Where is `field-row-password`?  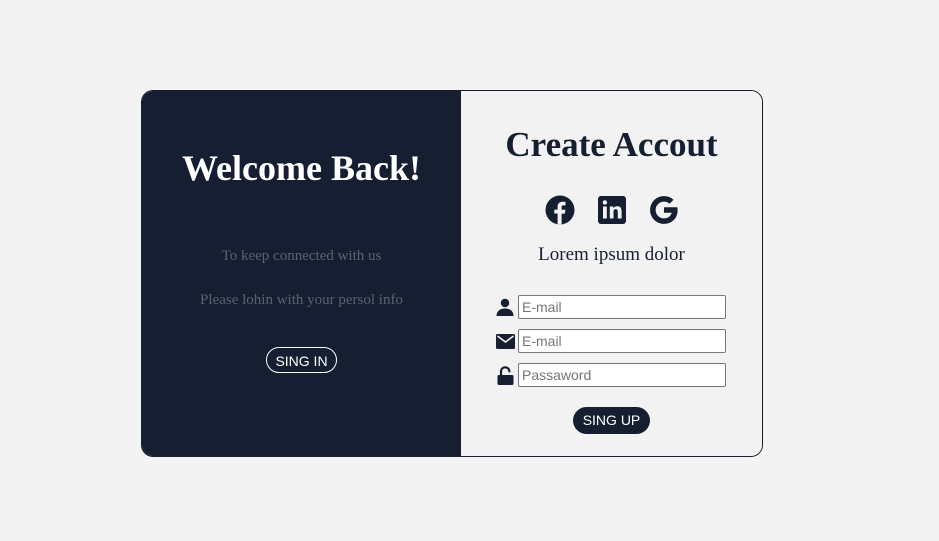 field-row-password is located at coordinates (610, 375).